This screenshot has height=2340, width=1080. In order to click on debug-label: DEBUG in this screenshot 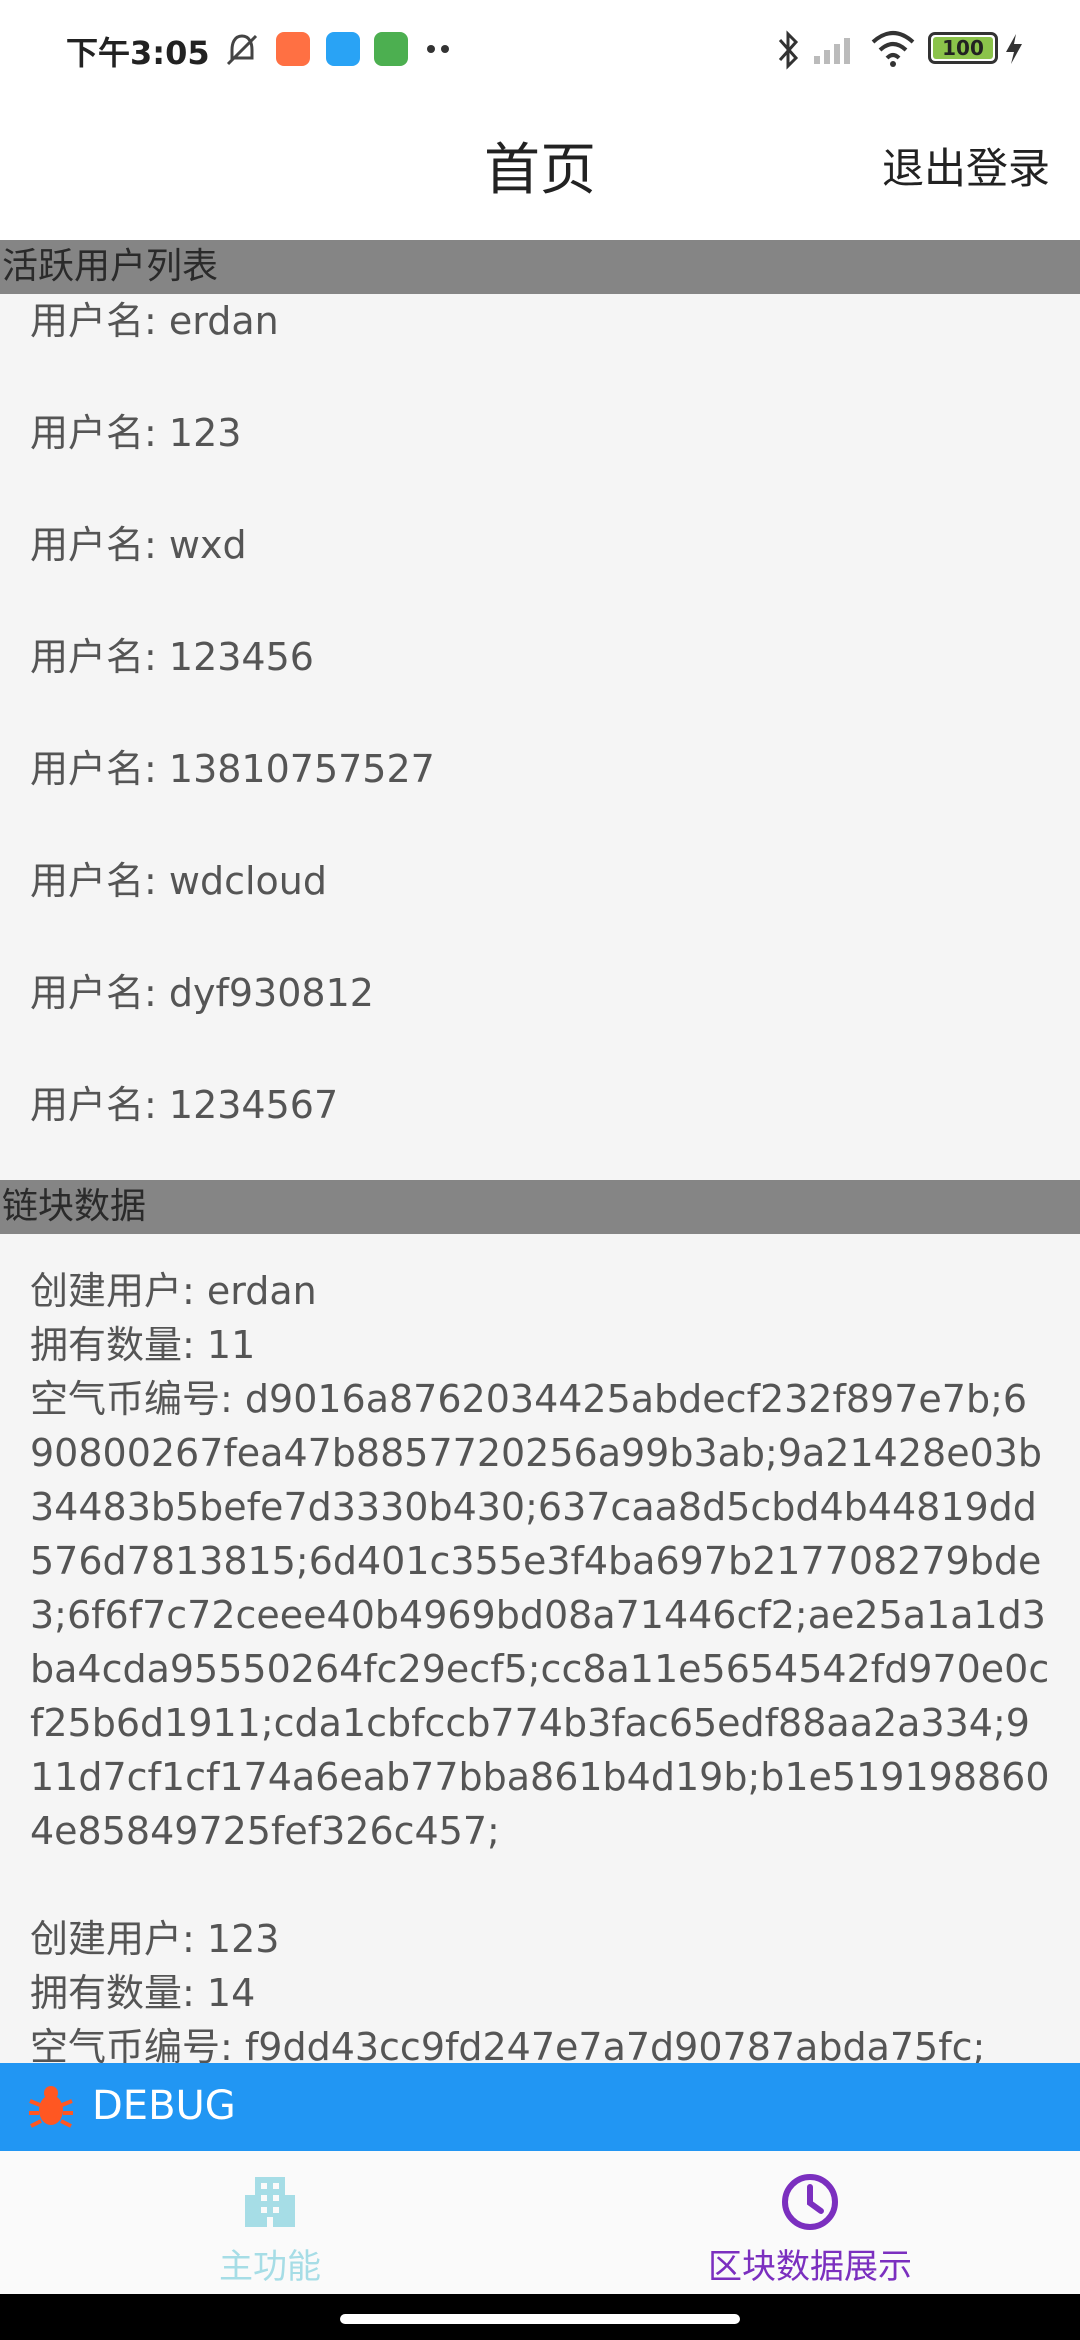, I will do `click(164, 2106)`.